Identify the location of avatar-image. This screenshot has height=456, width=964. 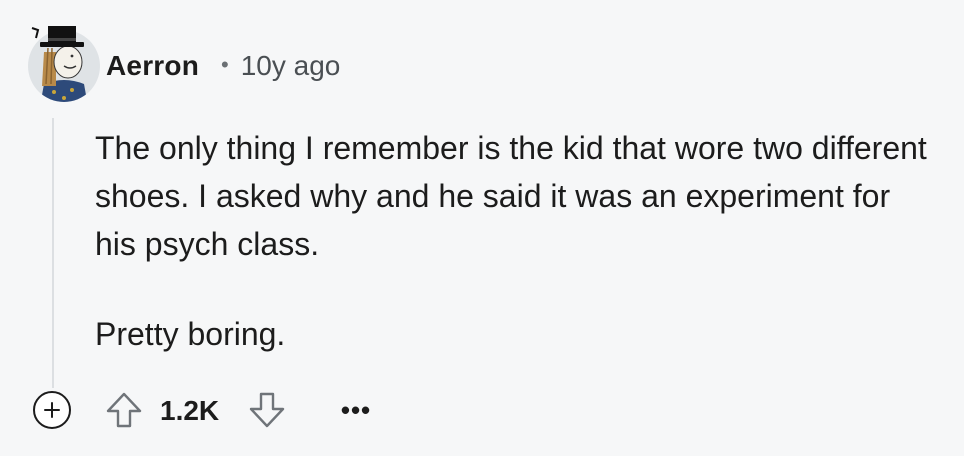
(64, 64).